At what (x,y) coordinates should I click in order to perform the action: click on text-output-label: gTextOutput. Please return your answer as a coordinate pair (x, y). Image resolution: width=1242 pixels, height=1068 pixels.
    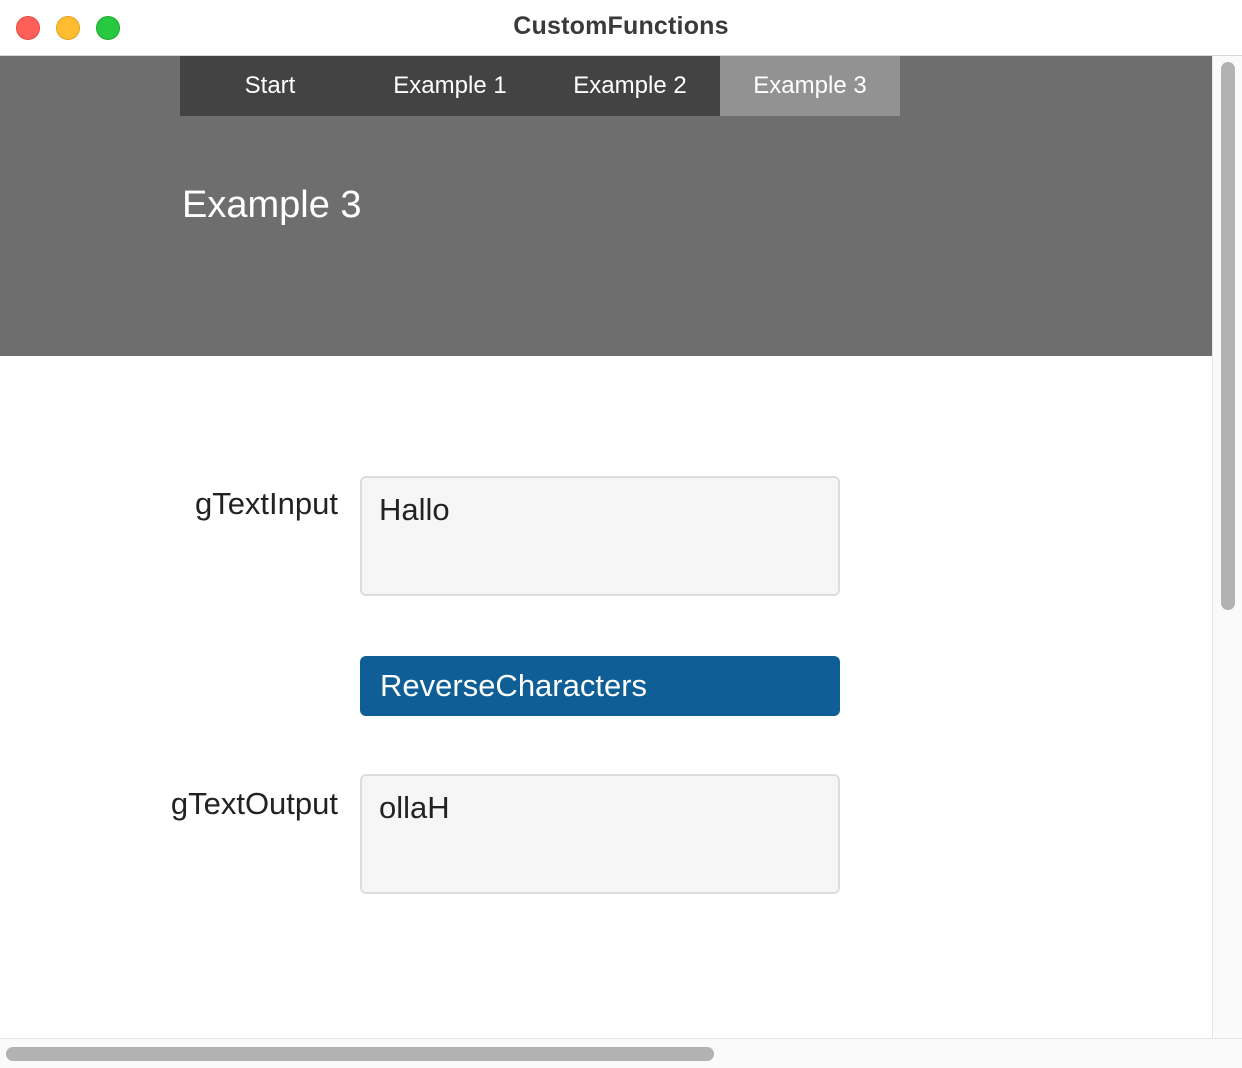
    Looking at the image, I should click on (254, 803).